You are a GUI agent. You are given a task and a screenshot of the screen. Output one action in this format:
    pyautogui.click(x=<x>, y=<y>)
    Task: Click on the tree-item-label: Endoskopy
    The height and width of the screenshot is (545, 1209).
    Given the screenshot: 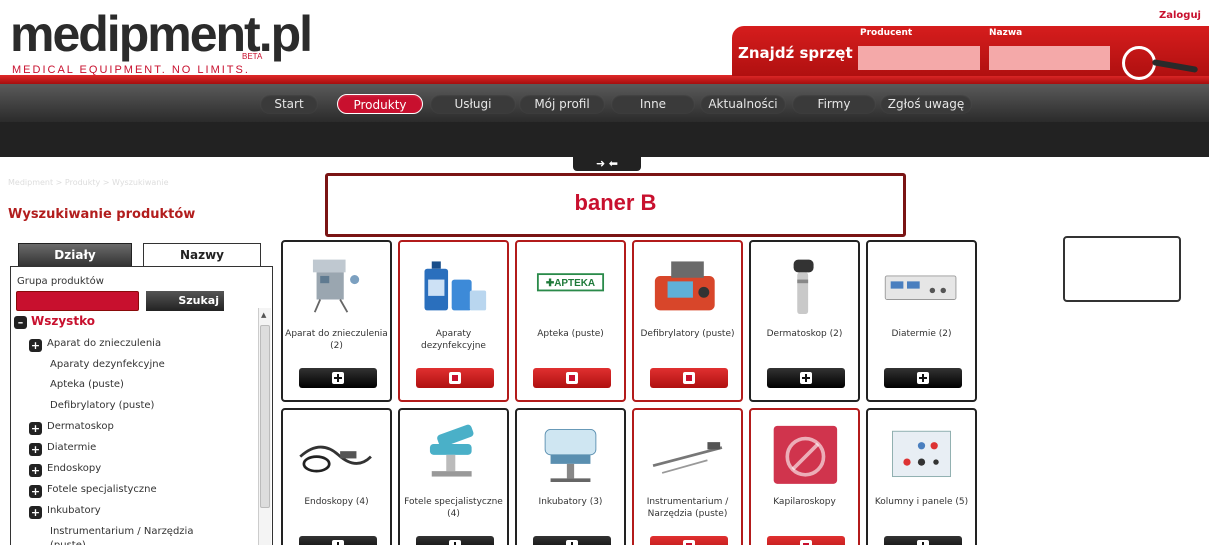 What is the action you would take?
    pyautogui.click(x=74, y=468)
    